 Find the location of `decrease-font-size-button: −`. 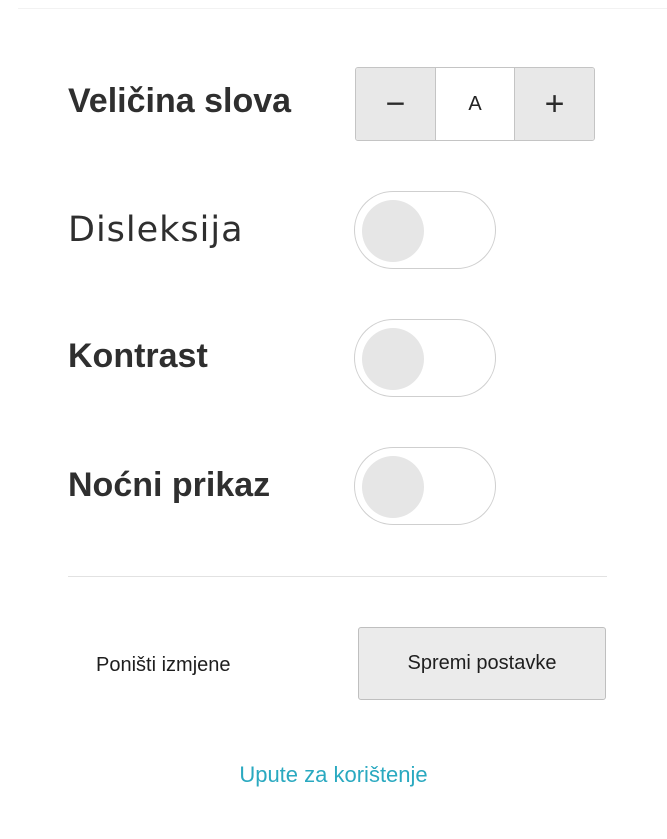

decrease-font-size-button: − is located at coordinates (396, 104).